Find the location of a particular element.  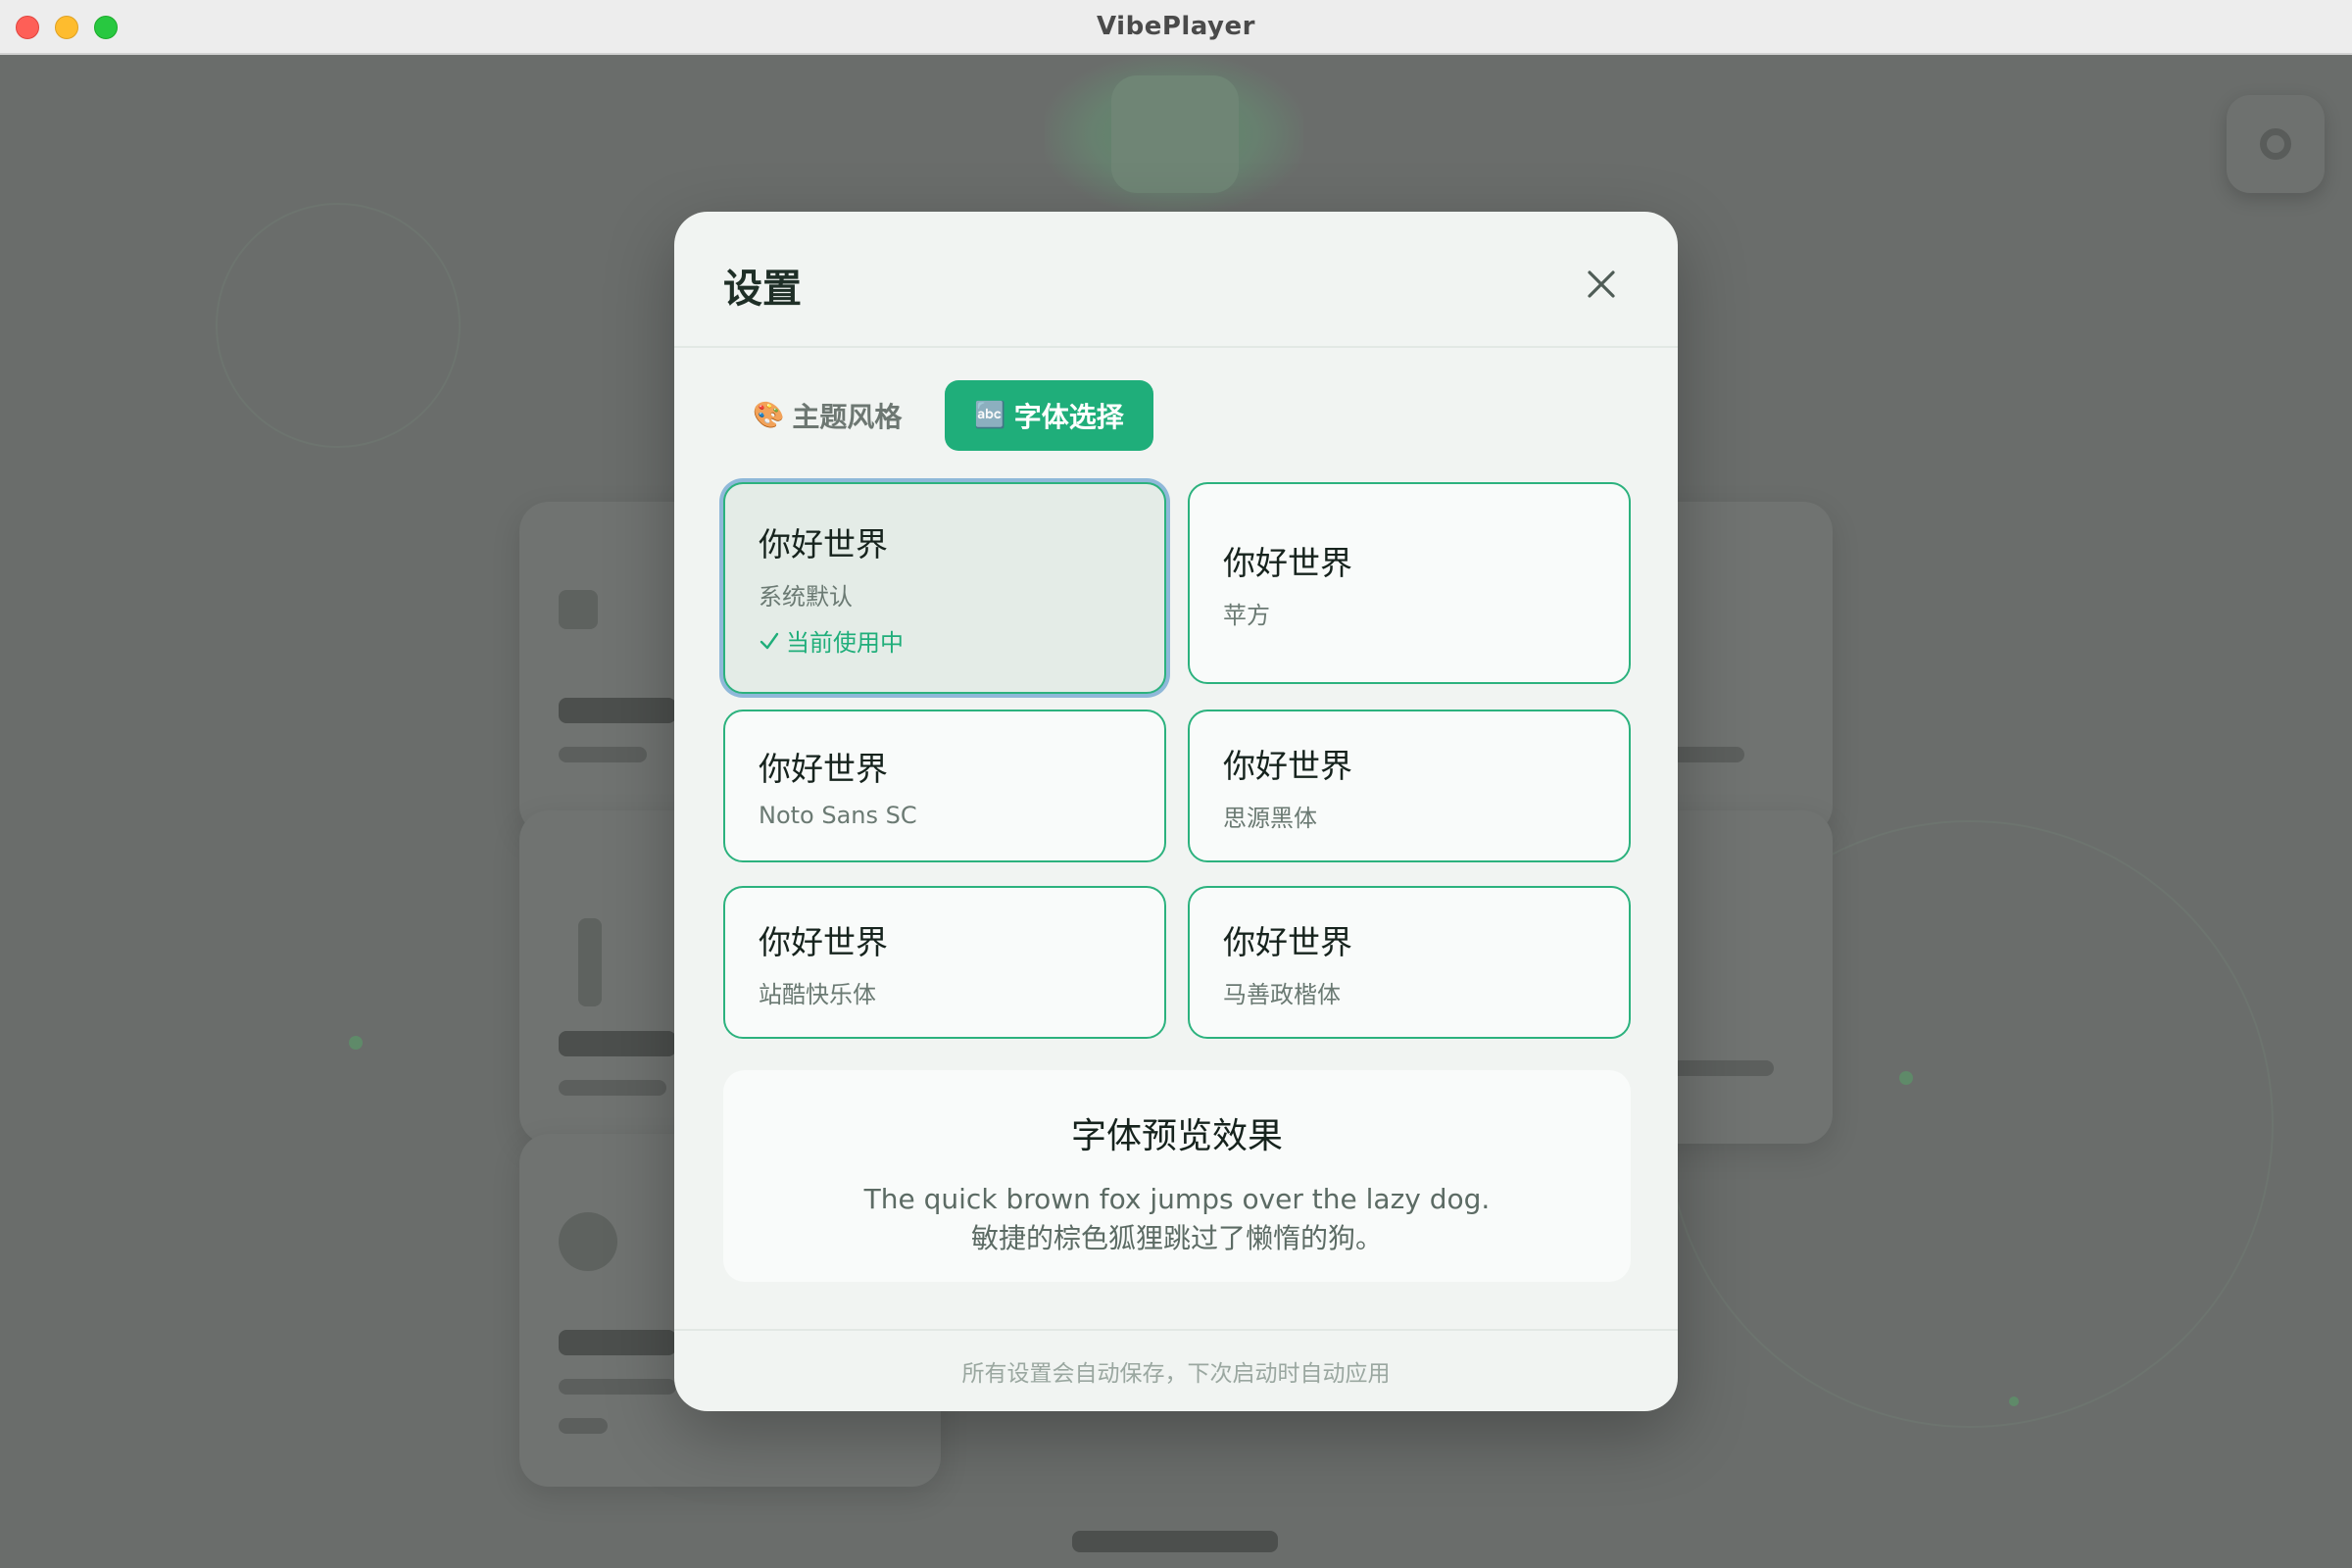

dialog-footer-note: 所有设置会自动保存，下次启动时自动应用 is located at coordinates (1176, 1370).